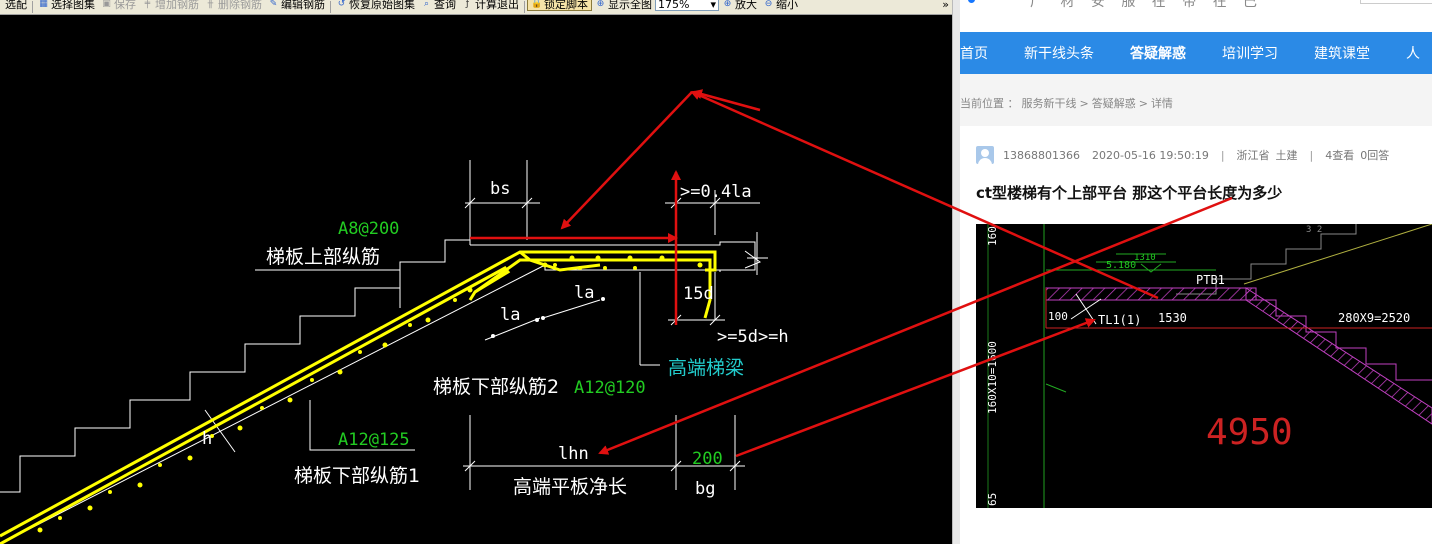 The width and height of the screenshot is (1432, 544). What do you see at coordinates (1058, 316) in the screenshot?
I see `drawing-100: 100` at bounding box center [1058, 316].